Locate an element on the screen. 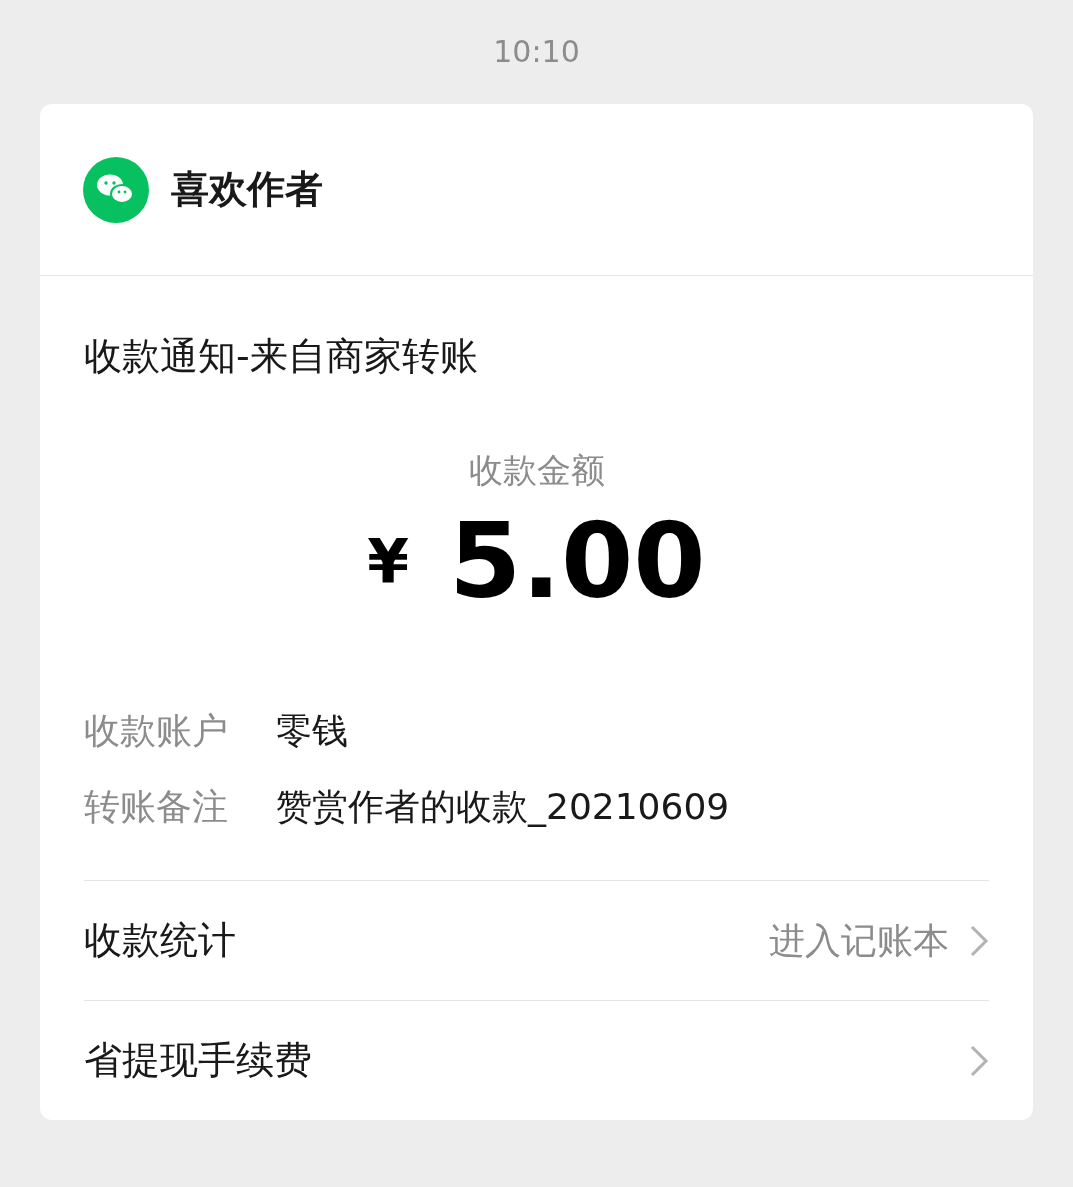 Image resolution: width=1073 pixels, height=1187 pixels. link-row: 收款统计 进入记账本 is located at coordinates (536, 940).